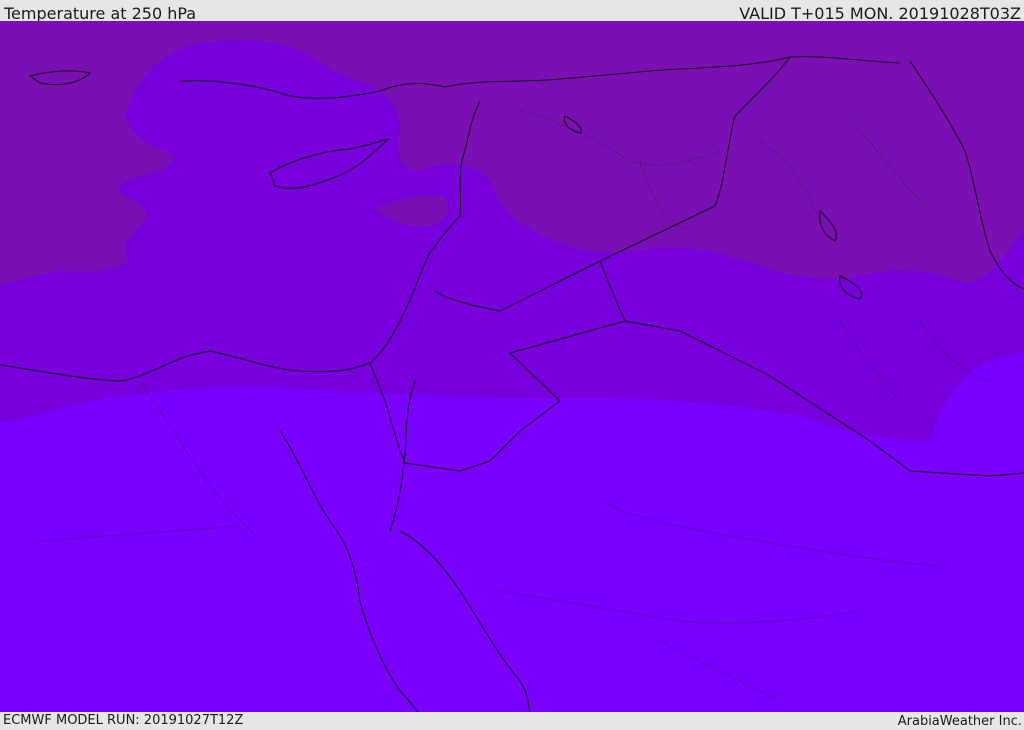 The width and height of the screenshot is (1024, 730). Describe the element at coordinates (123, 720) in the screenshot. I see `model-run: ECMWF MODEL RUN: 20191027T12Z` at that location.